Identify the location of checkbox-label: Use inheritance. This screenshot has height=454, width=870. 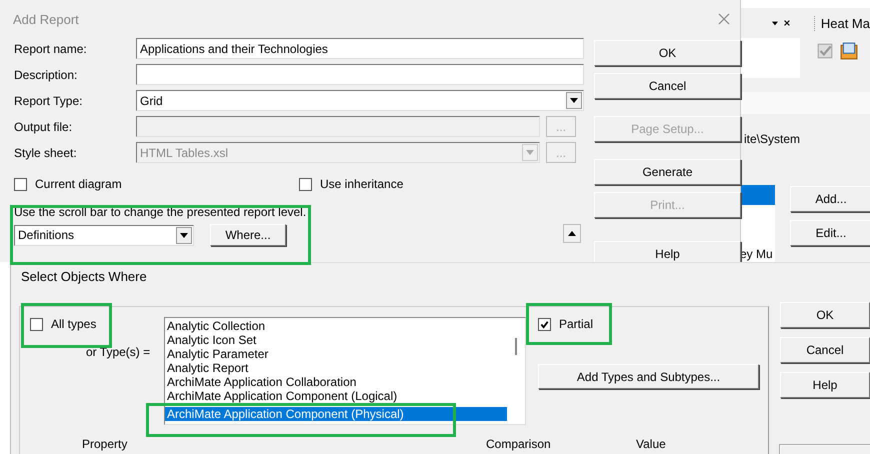
(362, 184).